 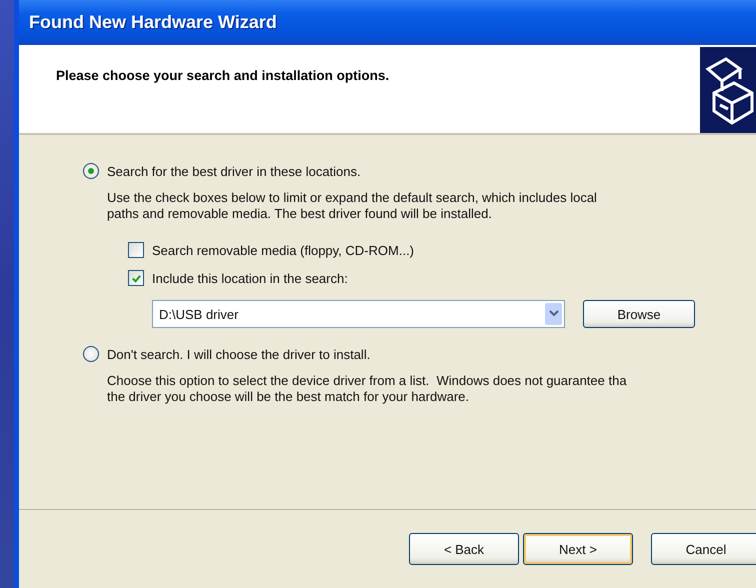 What do you see at coordinates (639, 314) in the screenshot?
I see `browse-button: Browse` at bounding box center [639, 314].